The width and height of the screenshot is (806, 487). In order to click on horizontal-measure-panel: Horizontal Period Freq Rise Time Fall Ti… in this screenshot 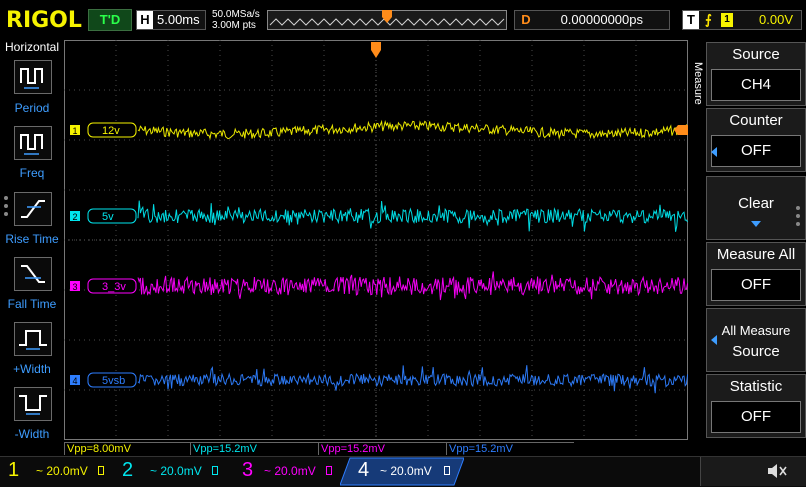, I will do `click(32, 242)`.